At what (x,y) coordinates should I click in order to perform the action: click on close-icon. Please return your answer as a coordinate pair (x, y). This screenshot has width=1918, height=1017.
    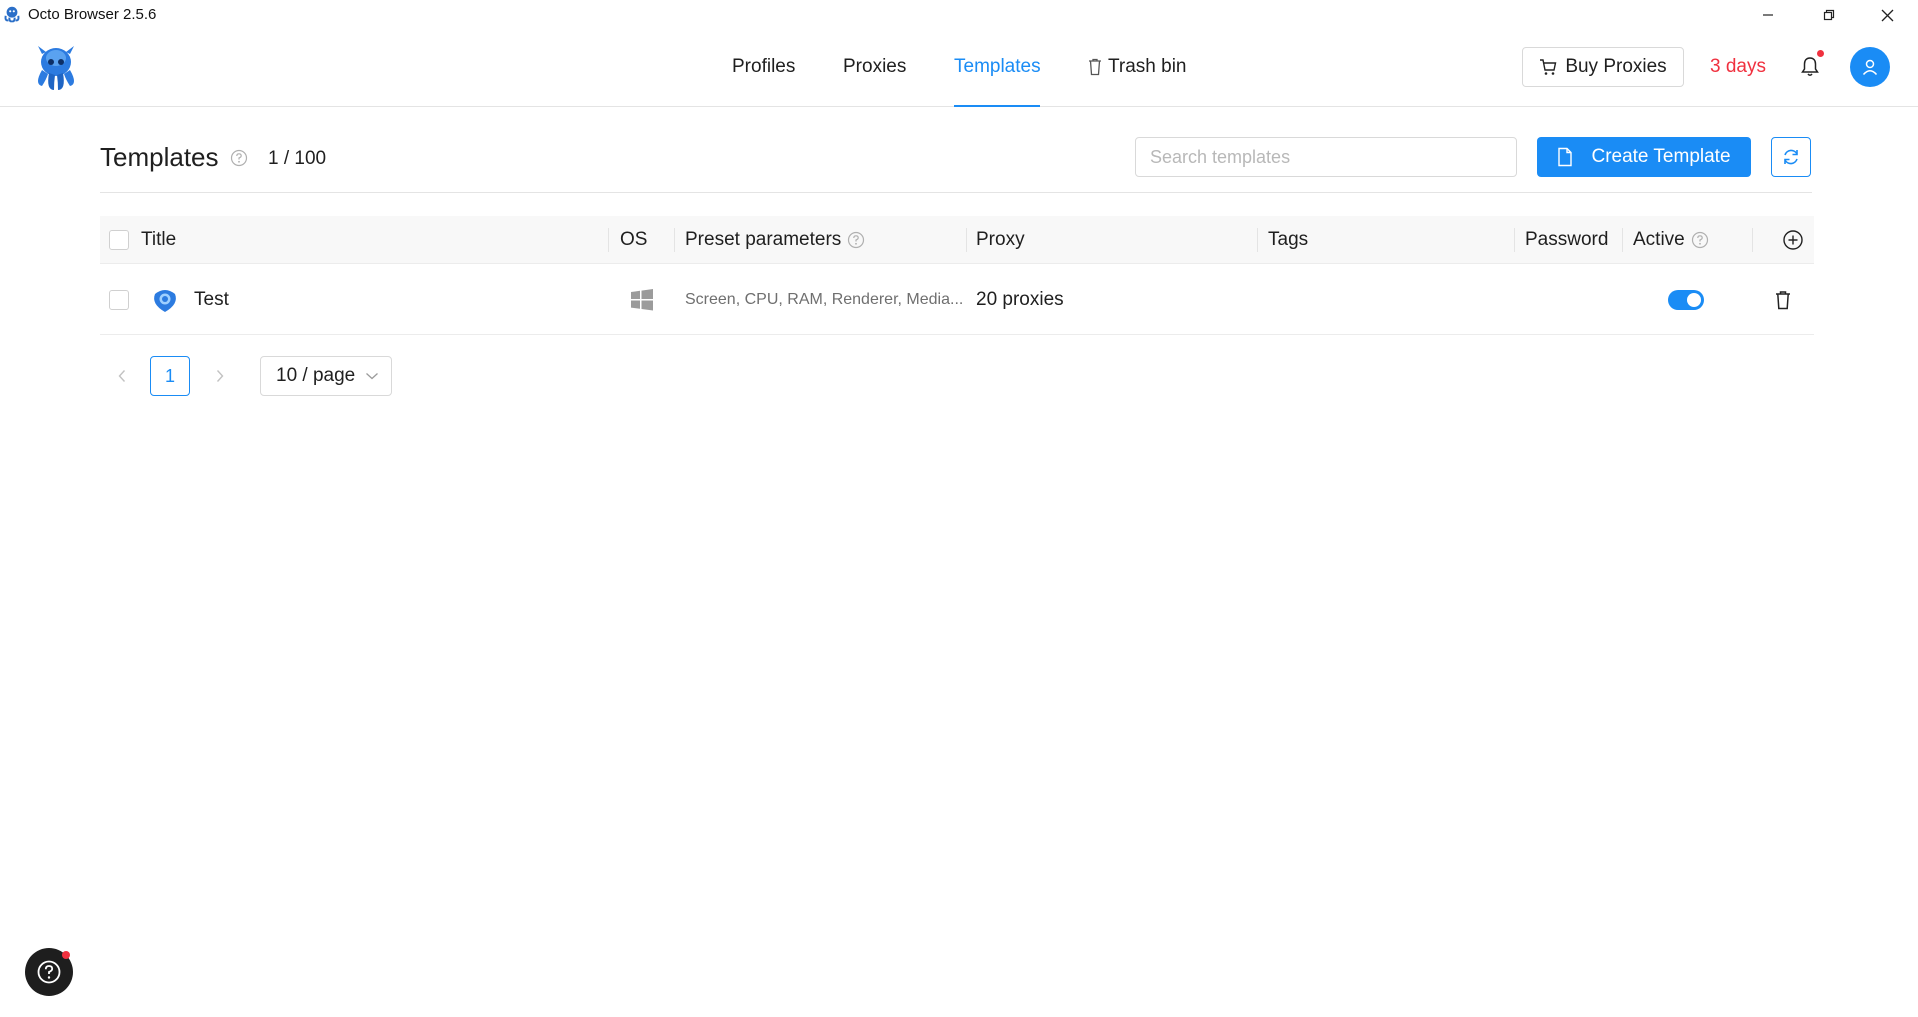
    Looking at the image, I should click on (1887, 15).